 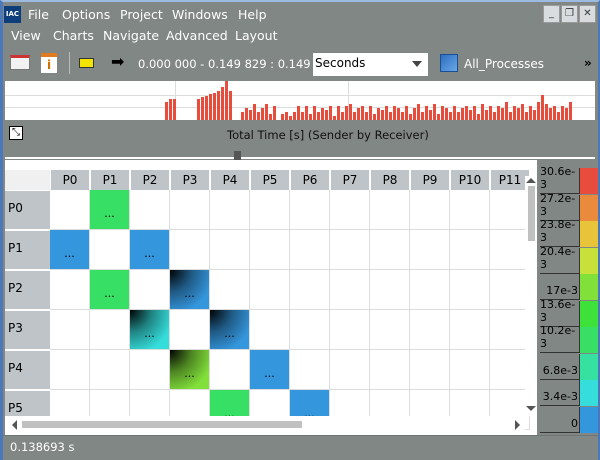 What do you see at coordinates (588, 63) in the screenshot?
I see `toolbar-overflow-button: »` at bounding box center [588, 63].